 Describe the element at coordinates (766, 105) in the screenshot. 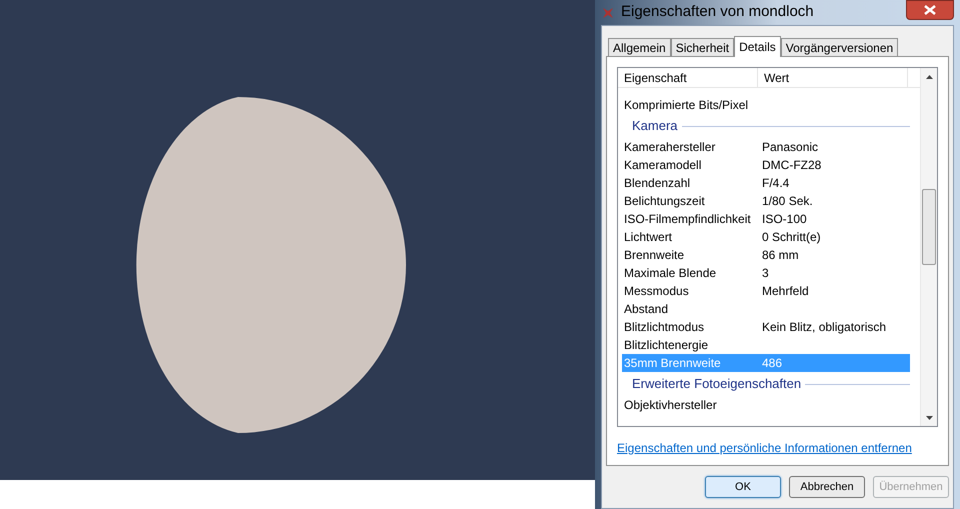

I see `property-row: Komprimierte Bits/Pixel` at that location.